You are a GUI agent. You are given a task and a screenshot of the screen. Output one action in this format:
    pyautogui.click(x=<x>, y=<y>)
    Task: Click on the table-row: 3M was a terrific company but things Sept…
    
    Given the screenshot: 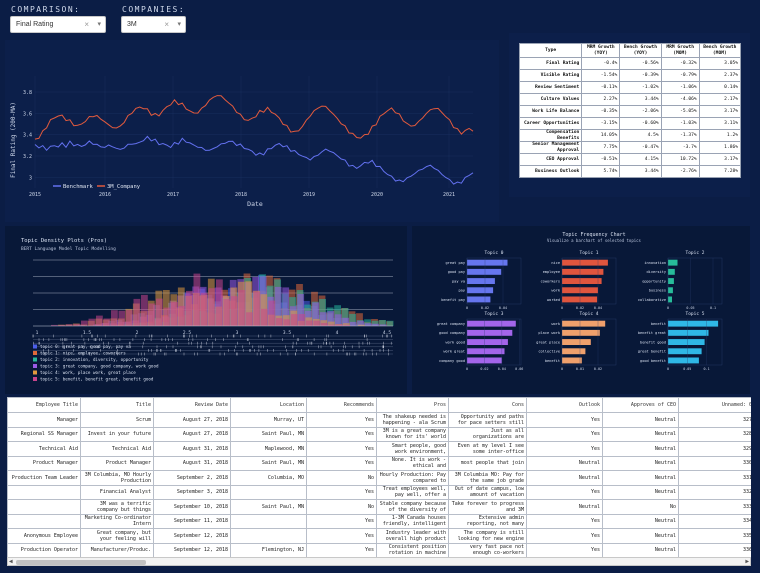 What is the action you would take?
    pyautogui.click(x=379, y=507)
    